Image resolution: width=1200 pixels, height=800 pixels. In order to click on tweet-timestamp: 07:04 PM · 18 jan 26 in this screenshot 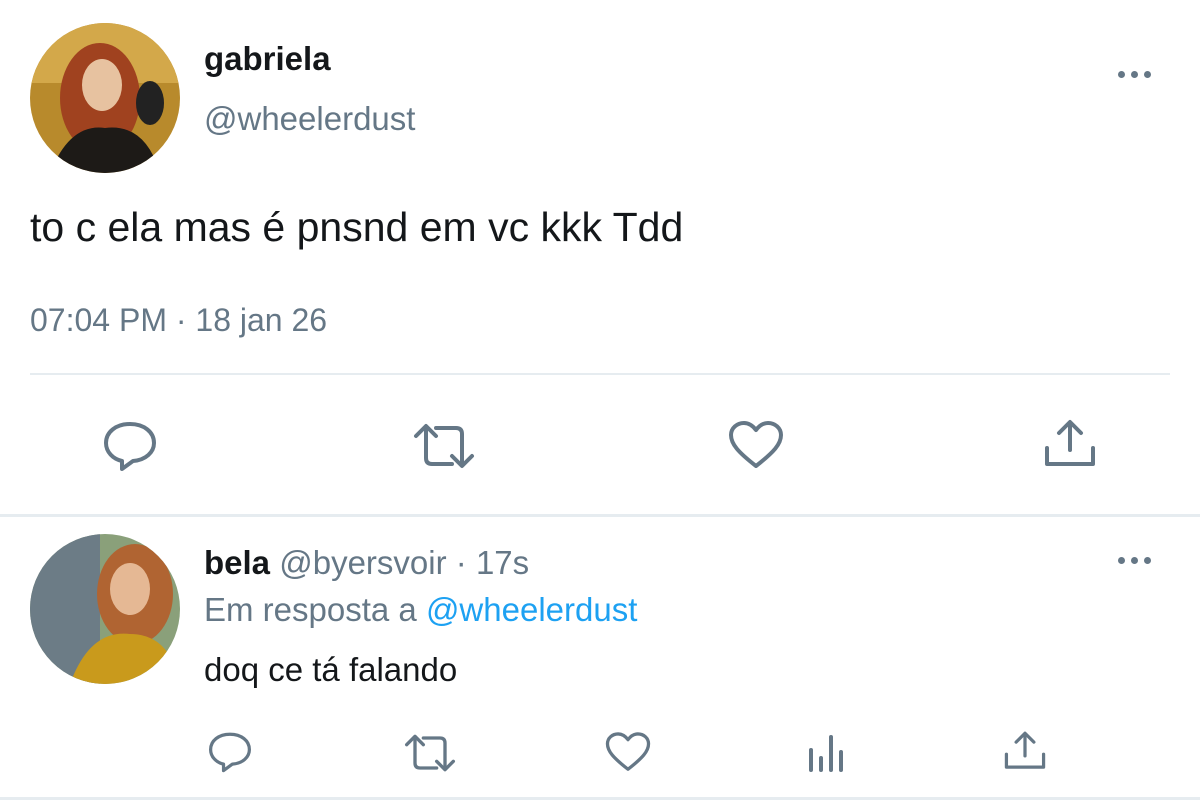, I will do `click(178, 320)`.